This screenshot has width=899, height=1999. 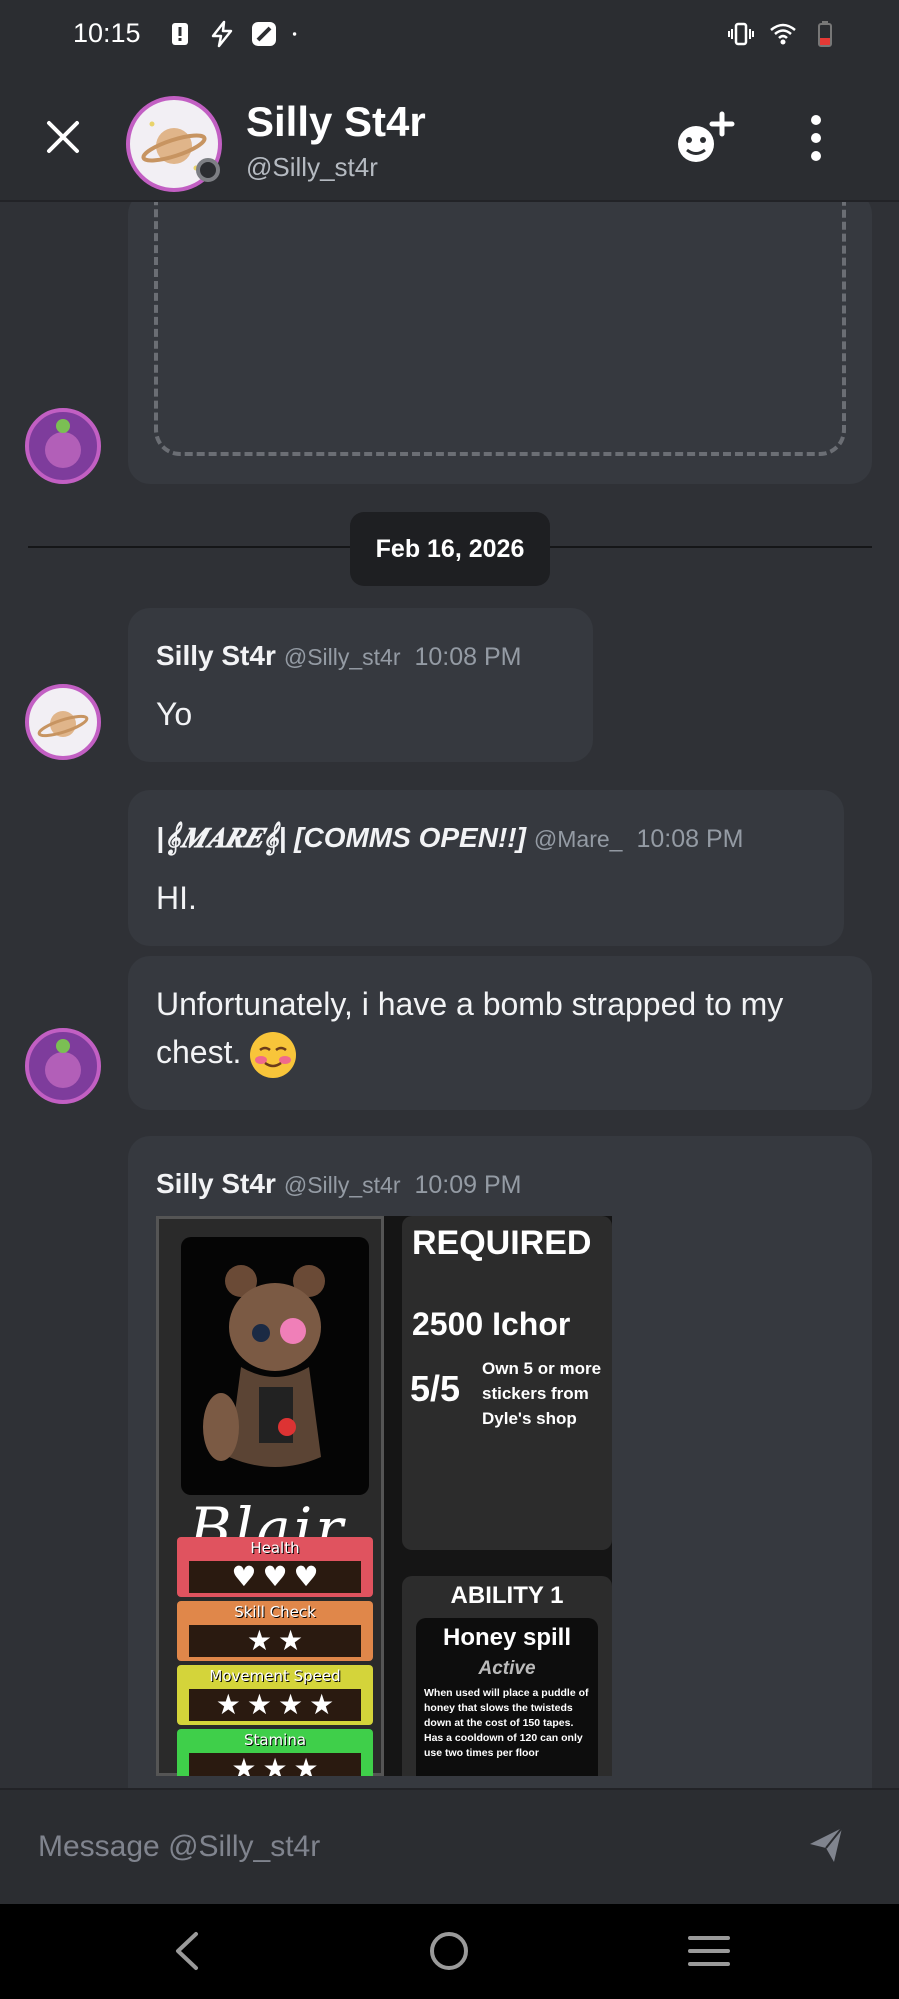 I want to click on status-icons-right, so click(x=783, y=34).